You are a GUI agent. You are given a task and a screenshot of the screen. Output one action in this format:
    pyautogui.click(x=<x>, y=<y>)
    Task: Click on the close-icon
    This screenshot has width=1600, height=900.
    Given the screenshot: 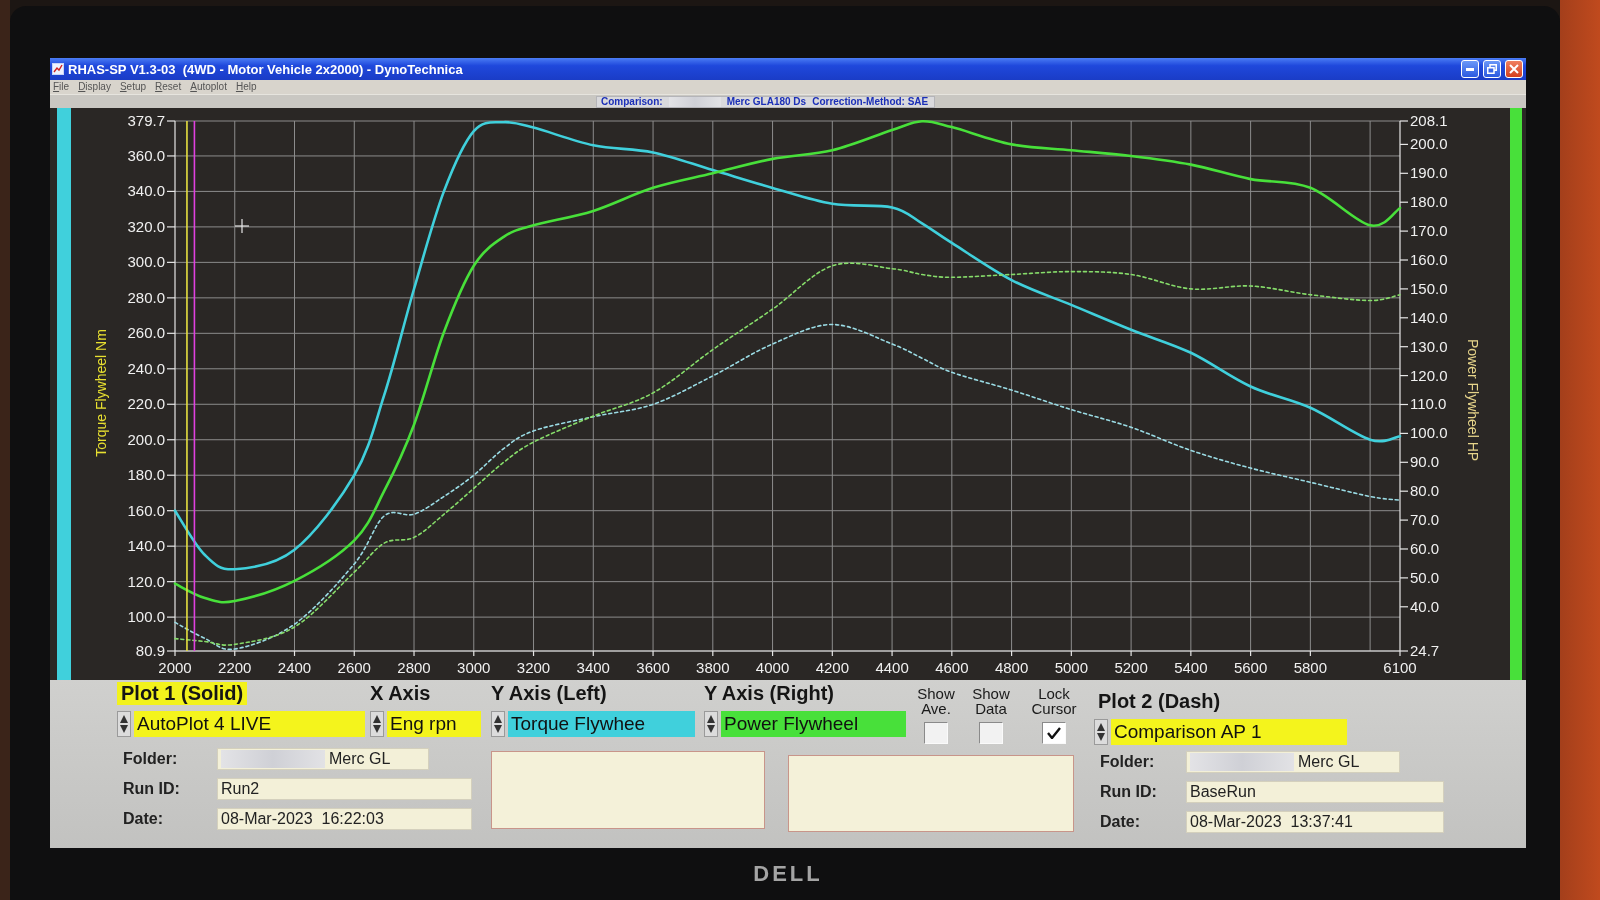 What is the action you would take?
    pyautogui.click(x=1514, y=69)
    